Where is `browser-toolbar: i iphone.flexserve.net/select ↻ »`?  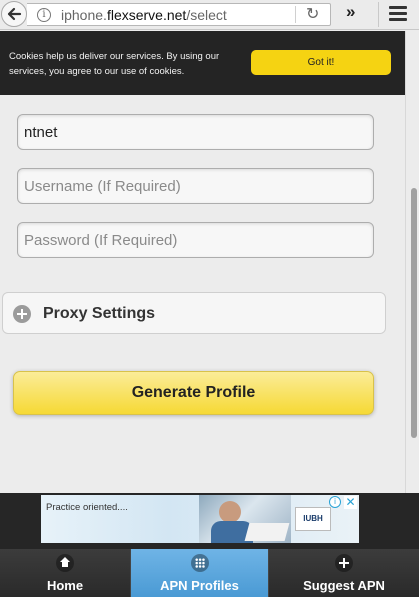 browser-toolbar: i iphone.flexserve.net/select ↻ » is located at coordinates (209, 15).